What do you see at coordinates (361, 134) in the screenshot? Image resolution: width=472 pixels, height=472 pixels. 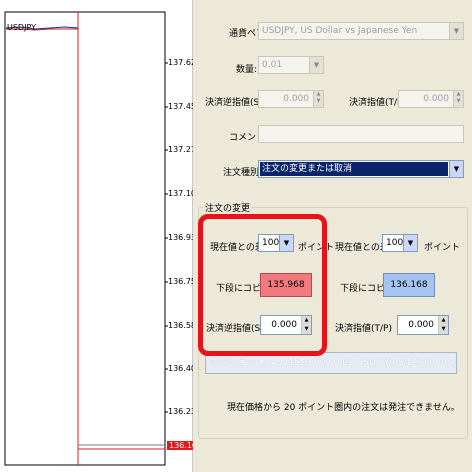 I see `comment-input` at bounding box center [361, 134].